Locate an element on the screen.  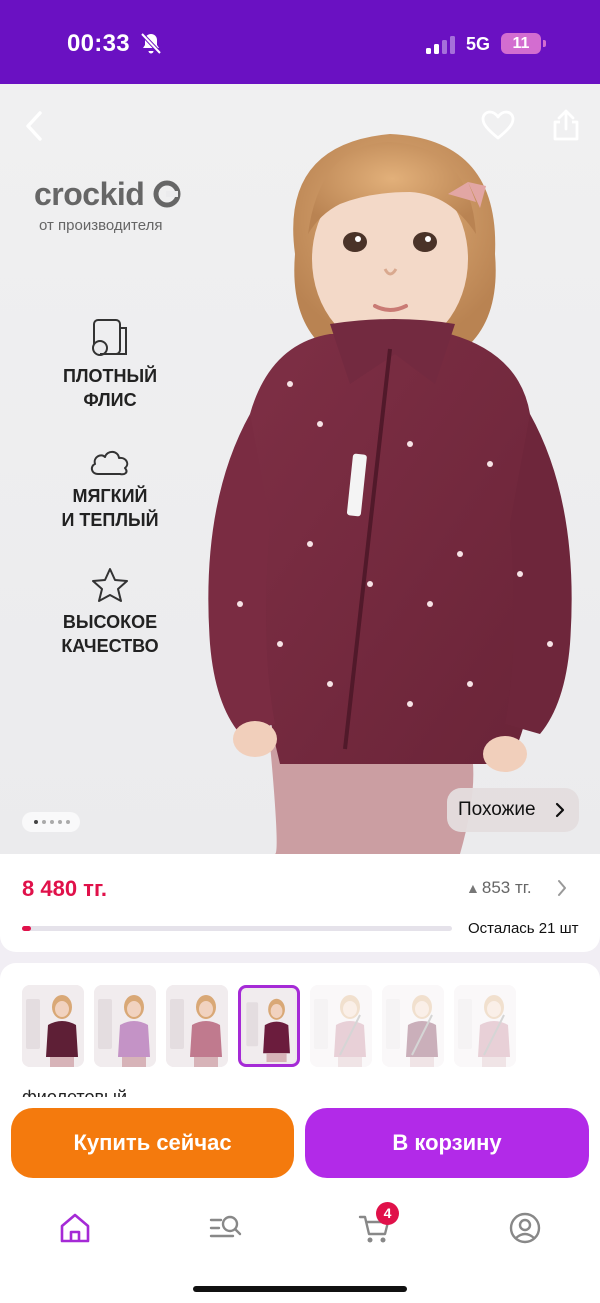
star-icon is located at coordinates (110, 585).